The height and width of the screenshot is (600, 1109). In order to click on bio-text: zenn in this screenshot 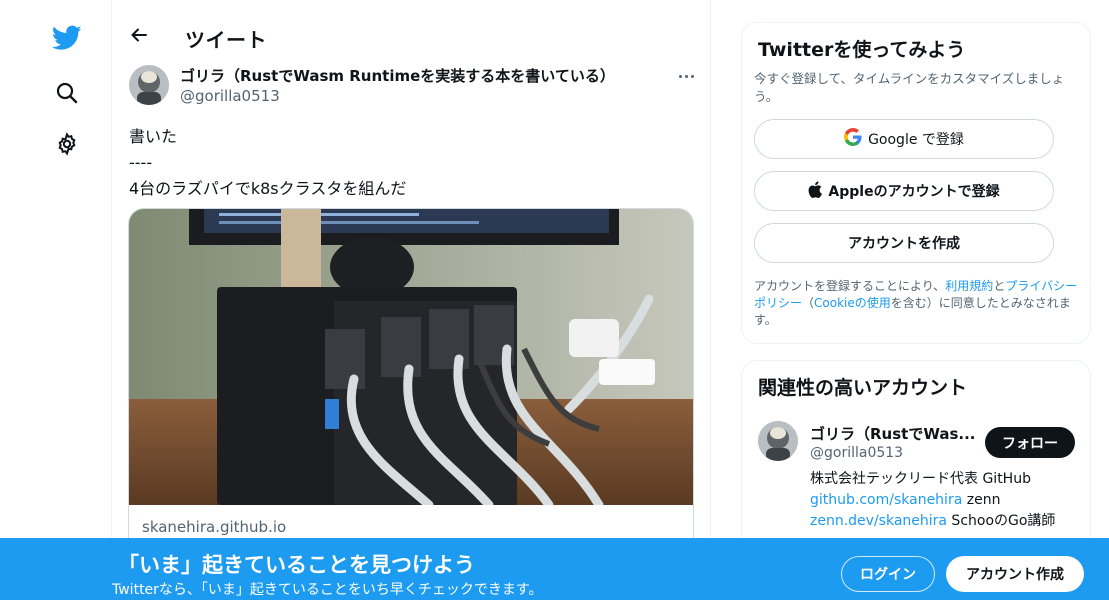, I will do `click(981, 500)`.